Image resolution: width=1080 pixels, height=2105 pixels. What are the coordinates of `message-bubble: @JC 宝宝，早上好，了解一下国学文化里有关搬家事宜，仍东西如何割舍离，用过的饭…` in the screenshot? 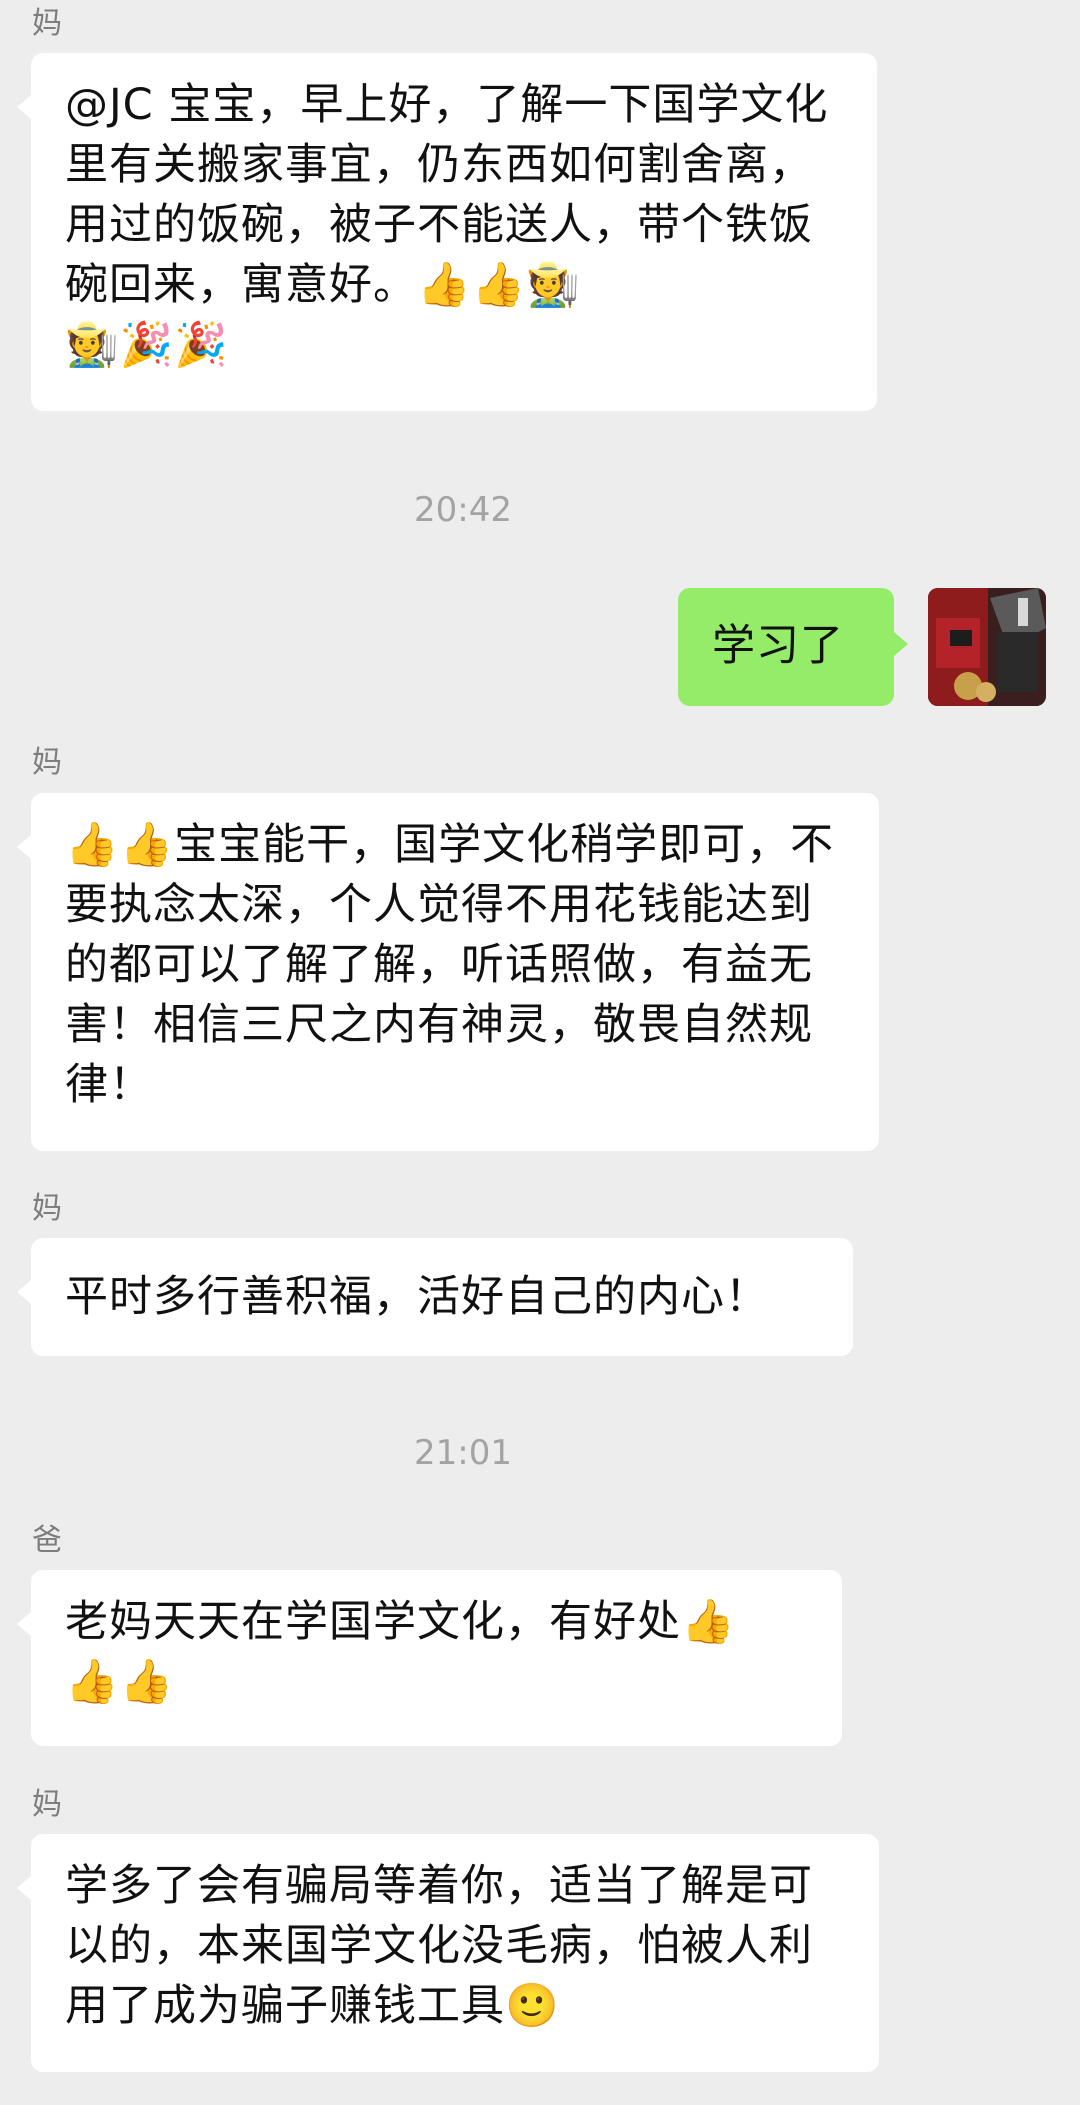 It's located at (447, 232).